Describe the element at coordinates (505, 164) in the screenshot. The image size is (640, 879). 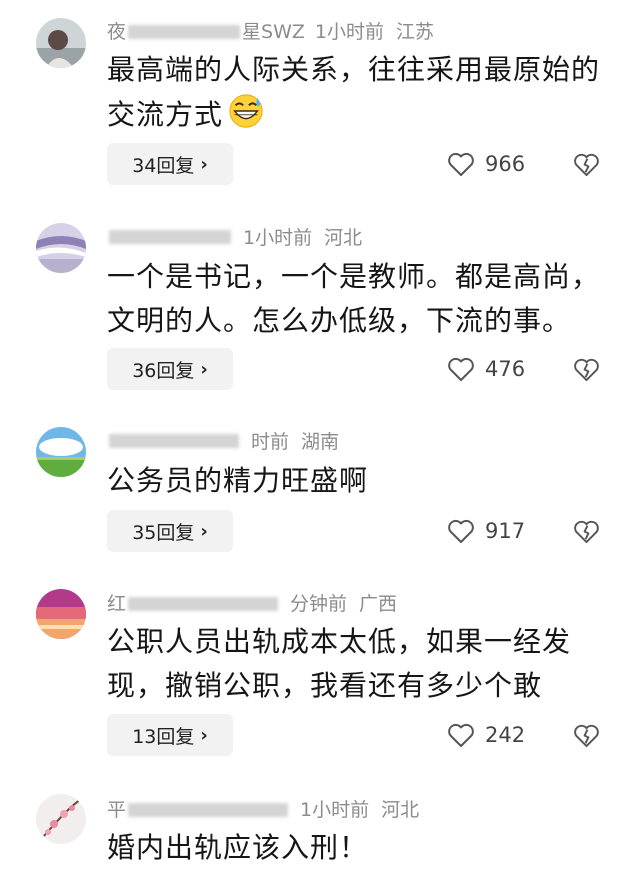
I see `like-count: 966` at that location.